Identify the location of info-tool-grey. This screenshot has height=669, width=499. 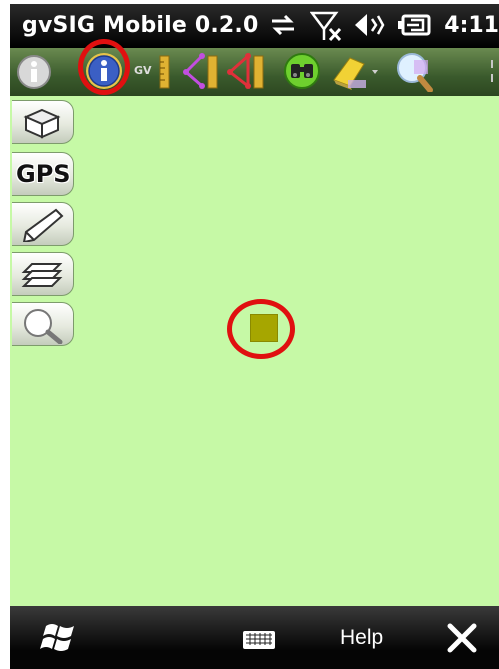
(34, 71).